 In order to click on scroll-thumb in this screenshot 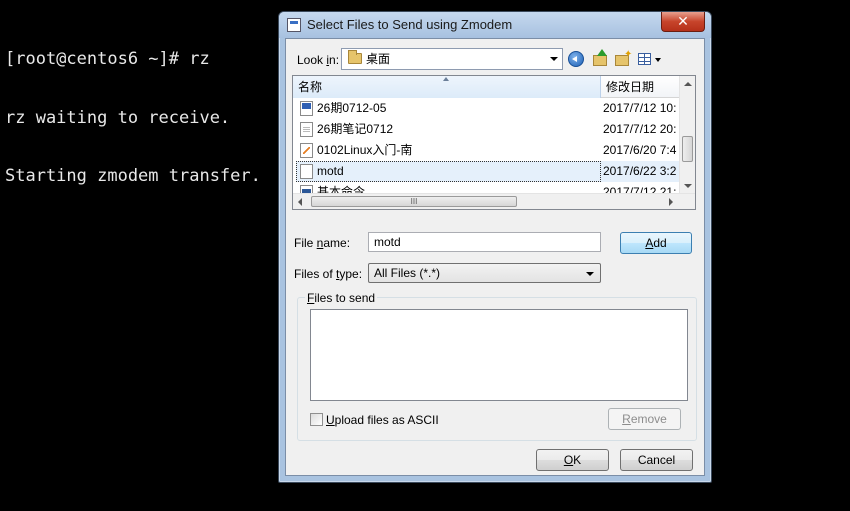, I will do `click(687, 149)`.